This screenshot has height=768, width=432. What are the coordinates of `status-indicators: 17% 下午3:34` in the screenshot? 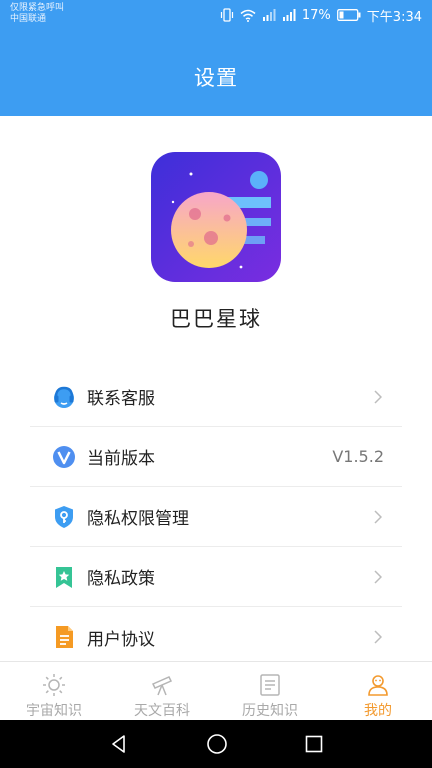 It's located at (321, 16).